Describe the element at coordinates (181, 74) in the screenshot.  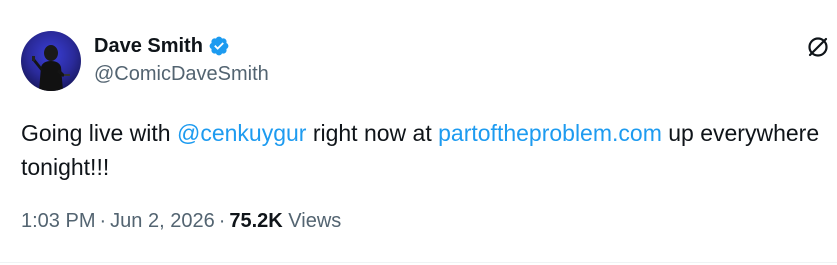
I see `user-handle: @ComicDaveSmith` at that location.